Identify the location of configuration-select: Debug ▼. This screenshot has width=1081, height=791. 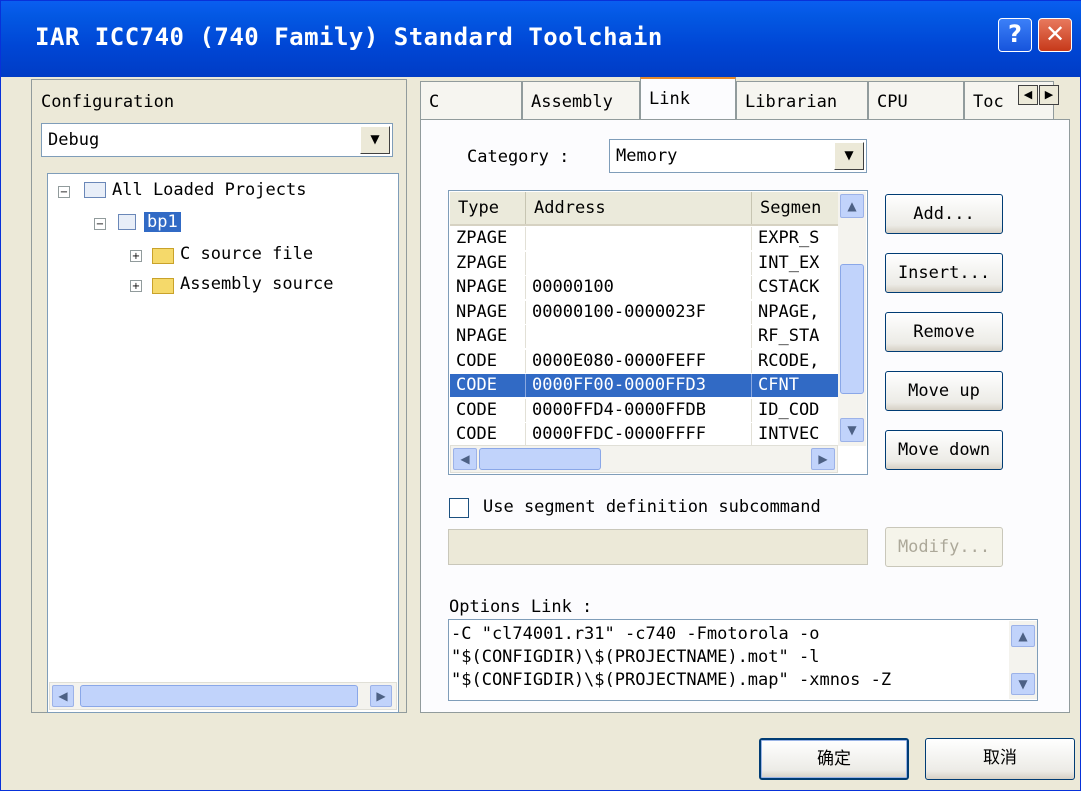
(217, 140).